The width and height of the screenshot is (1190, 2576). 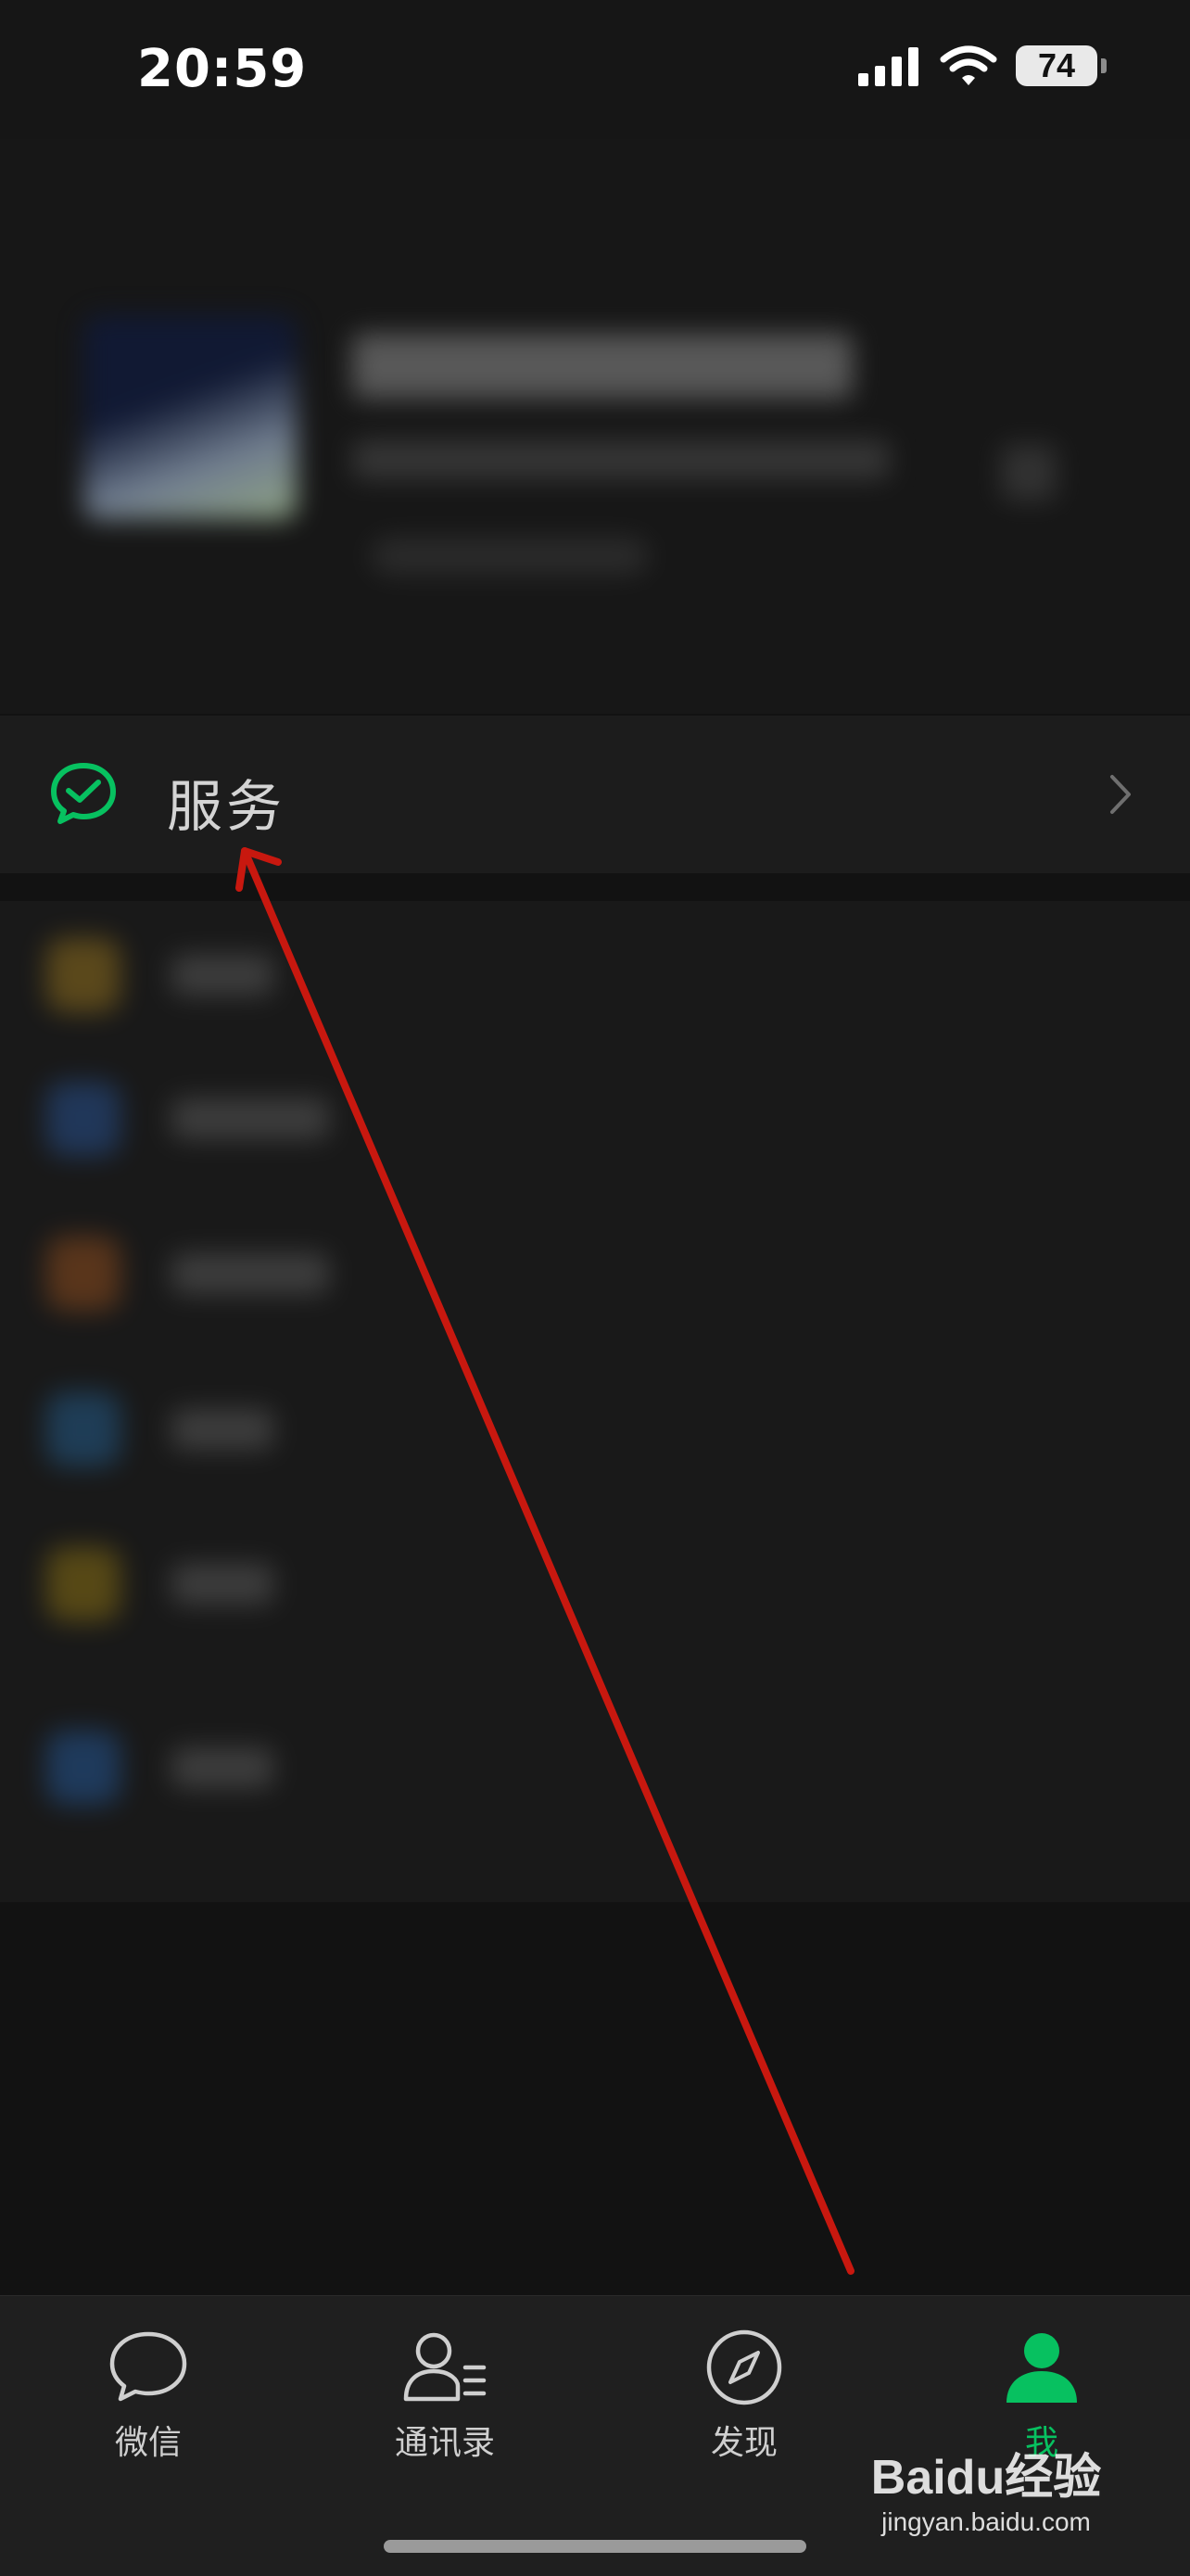 I want to click on battery-icon: 74, so click(x=1061, y=65).